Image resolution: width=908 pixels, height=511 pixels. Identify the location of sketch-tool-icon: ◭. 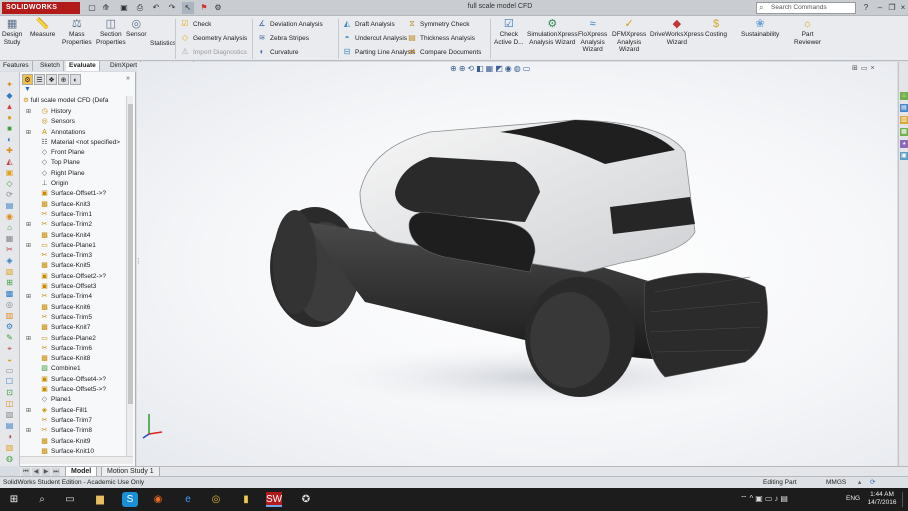
(9, 161).